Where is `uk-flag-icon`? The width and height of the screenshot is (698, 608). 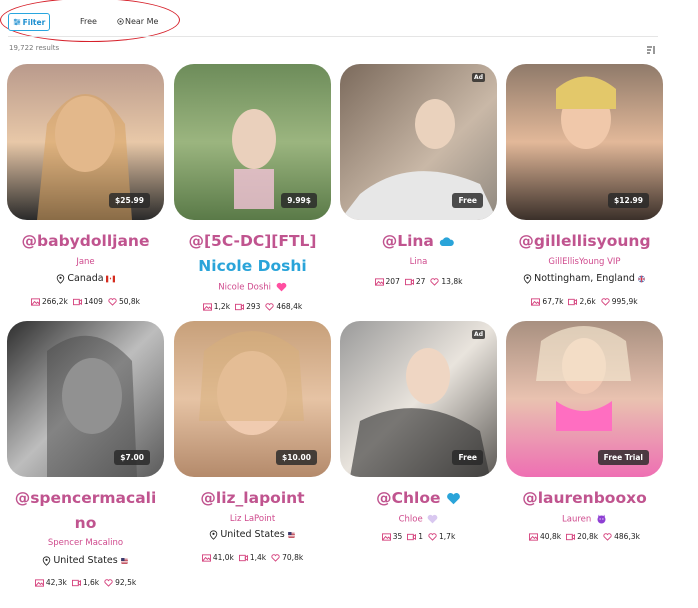 uk-flag-icon is located at coordinates (641, 278).